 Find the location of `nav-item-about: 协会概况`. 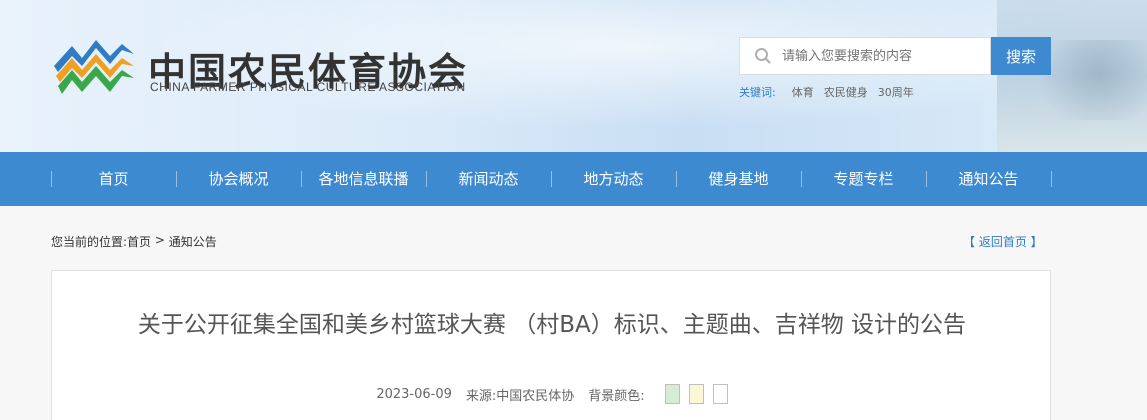

nav-item-about: 协会概况 is located at coordinates (238, 179).